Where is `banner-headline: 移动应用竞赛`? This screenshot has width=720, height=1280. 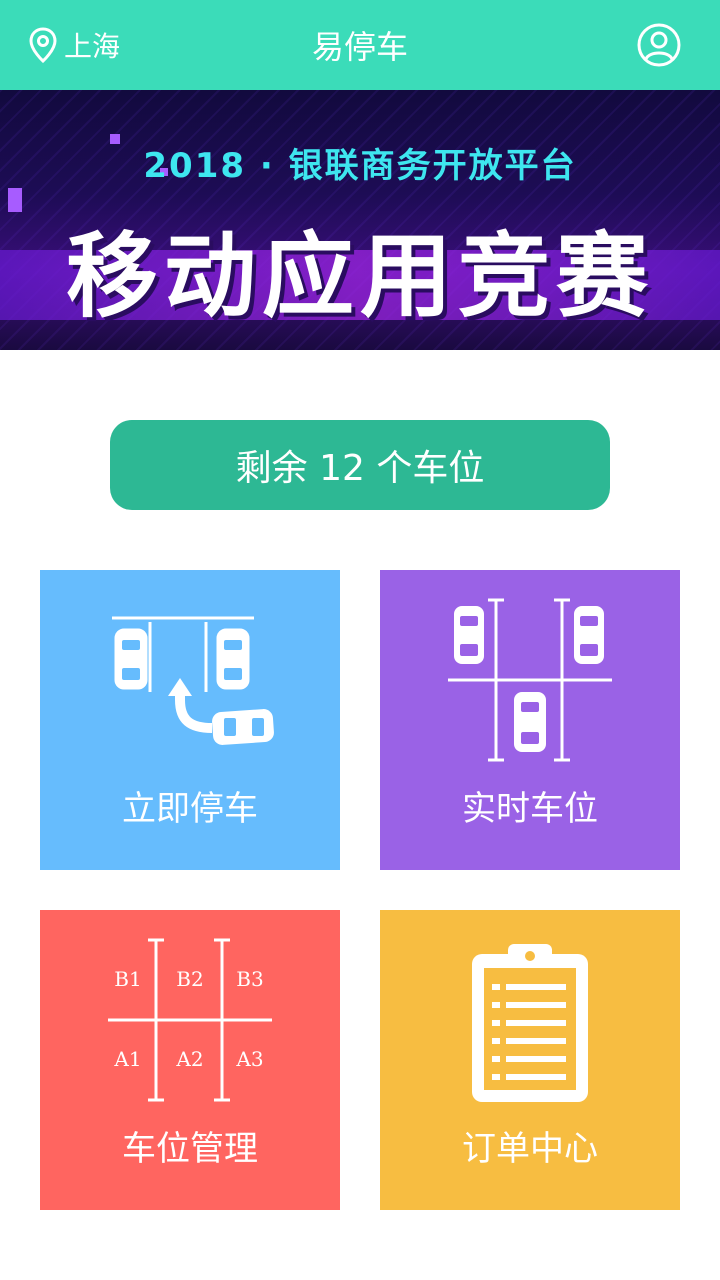 banner-headline: 移动应用竞赛 is located at coordinates (359, 276).